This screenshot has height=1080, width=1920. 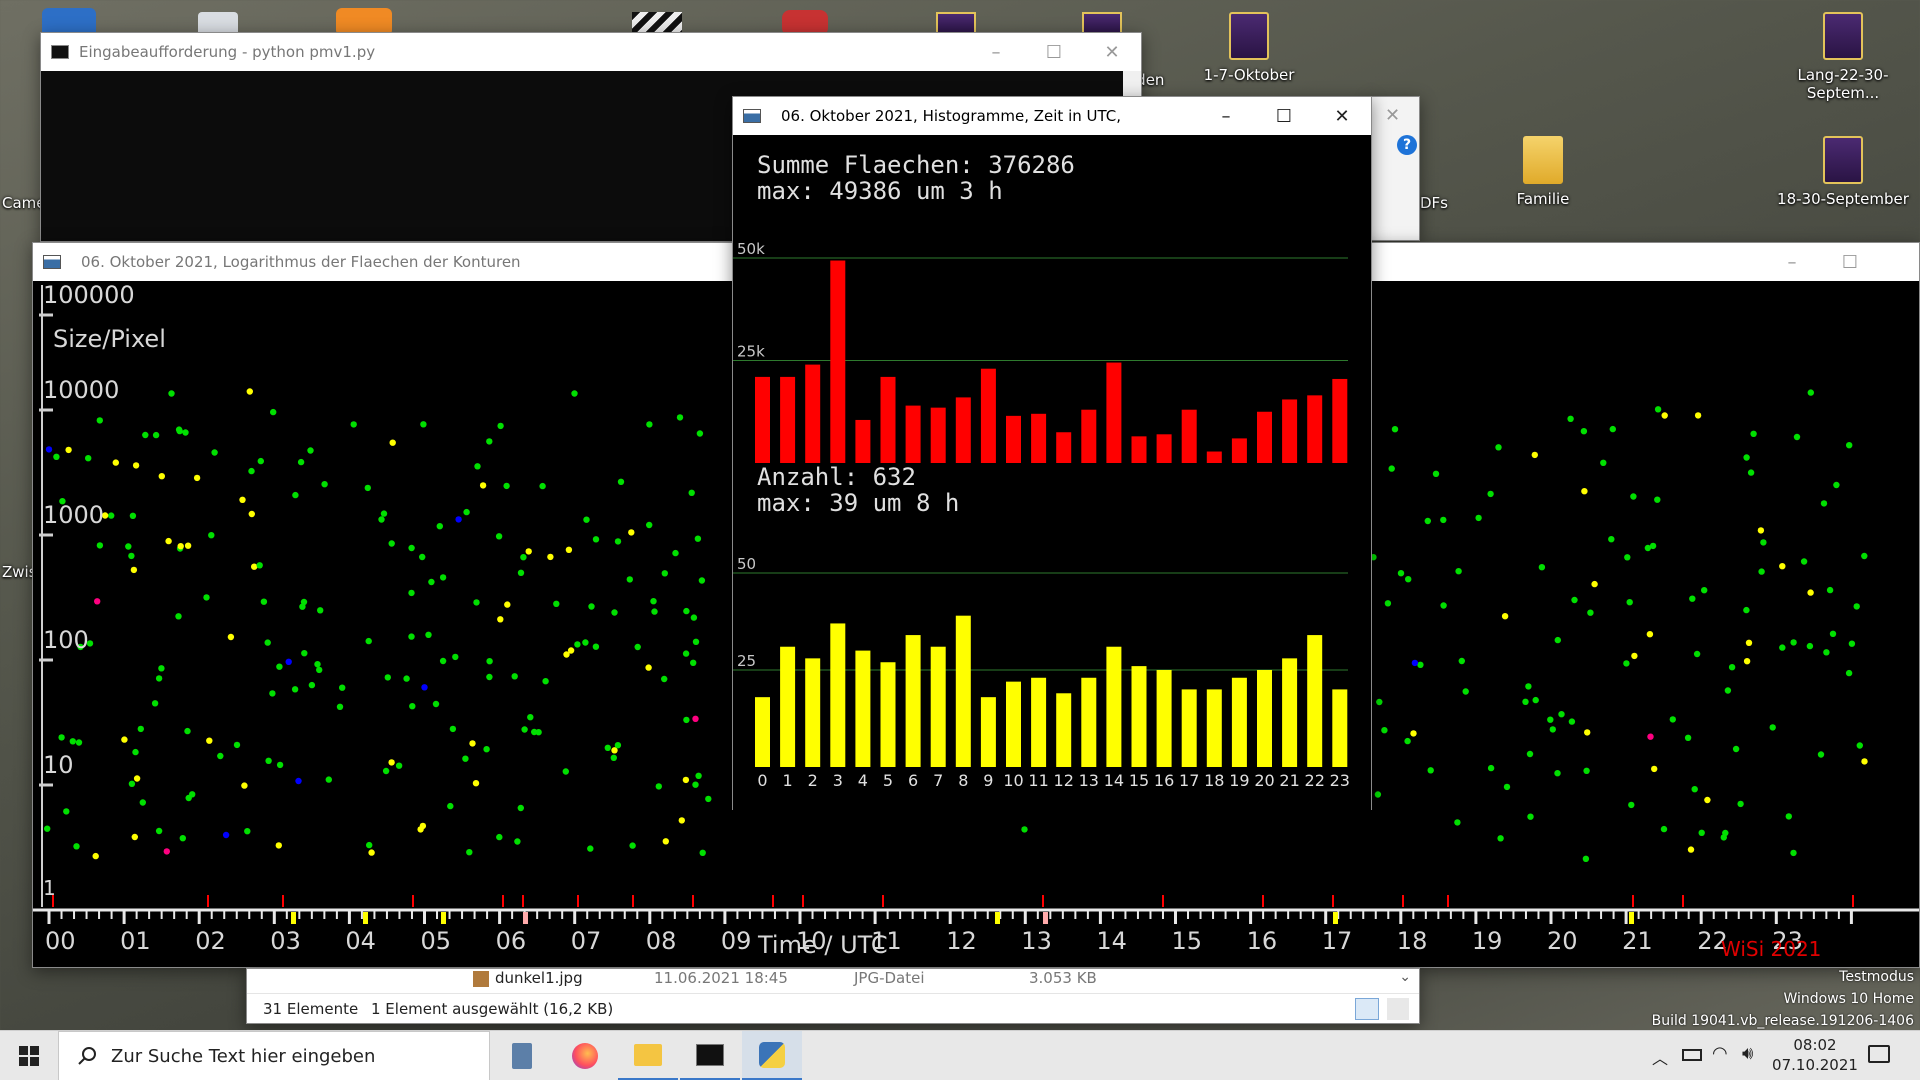 What do you see at coordinates (585, 1055) in the screenshot?
I see `taskbar-firefox` at bounding box center [585, 1055].